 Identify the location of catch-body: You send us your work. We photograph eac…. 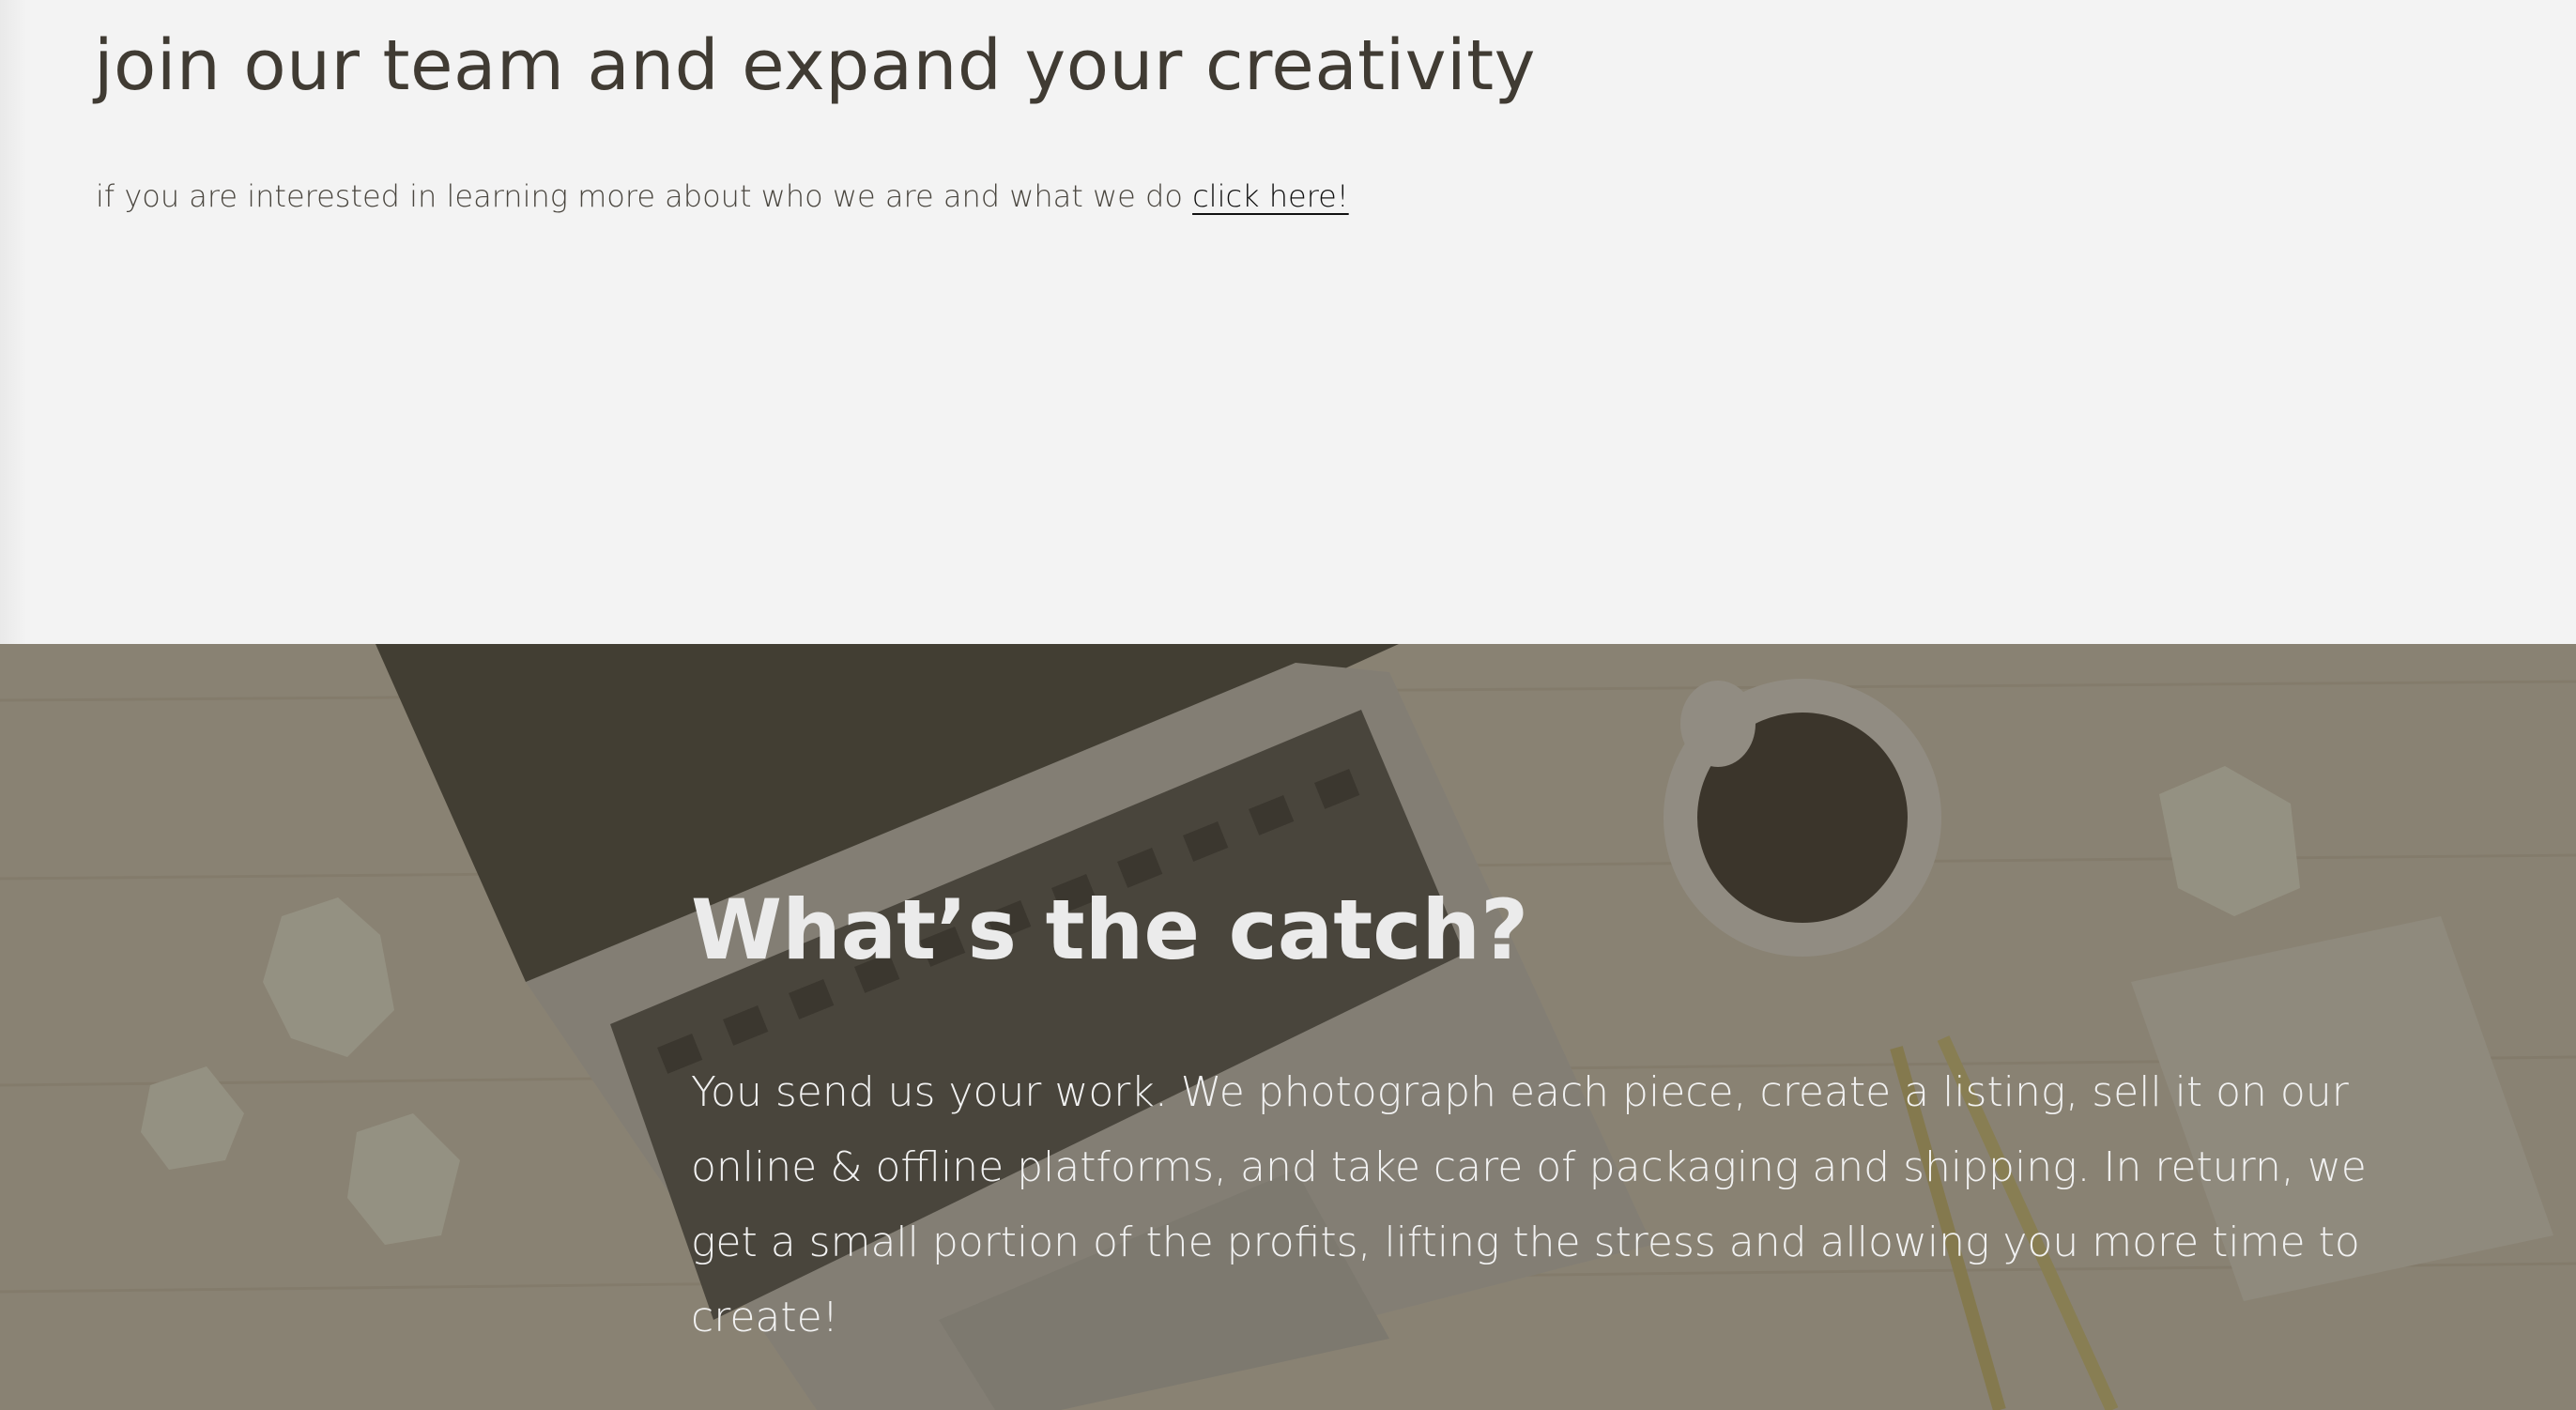
(1529, 1205).